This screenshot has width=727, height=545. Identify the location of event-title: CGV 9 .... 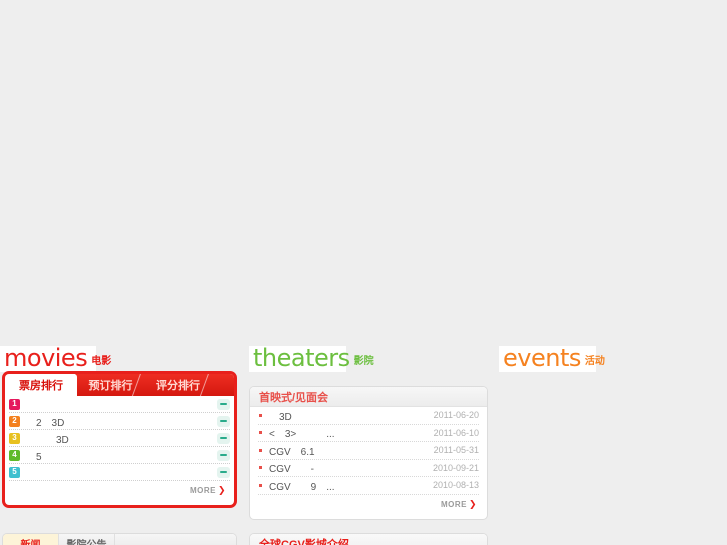
(302, 487).